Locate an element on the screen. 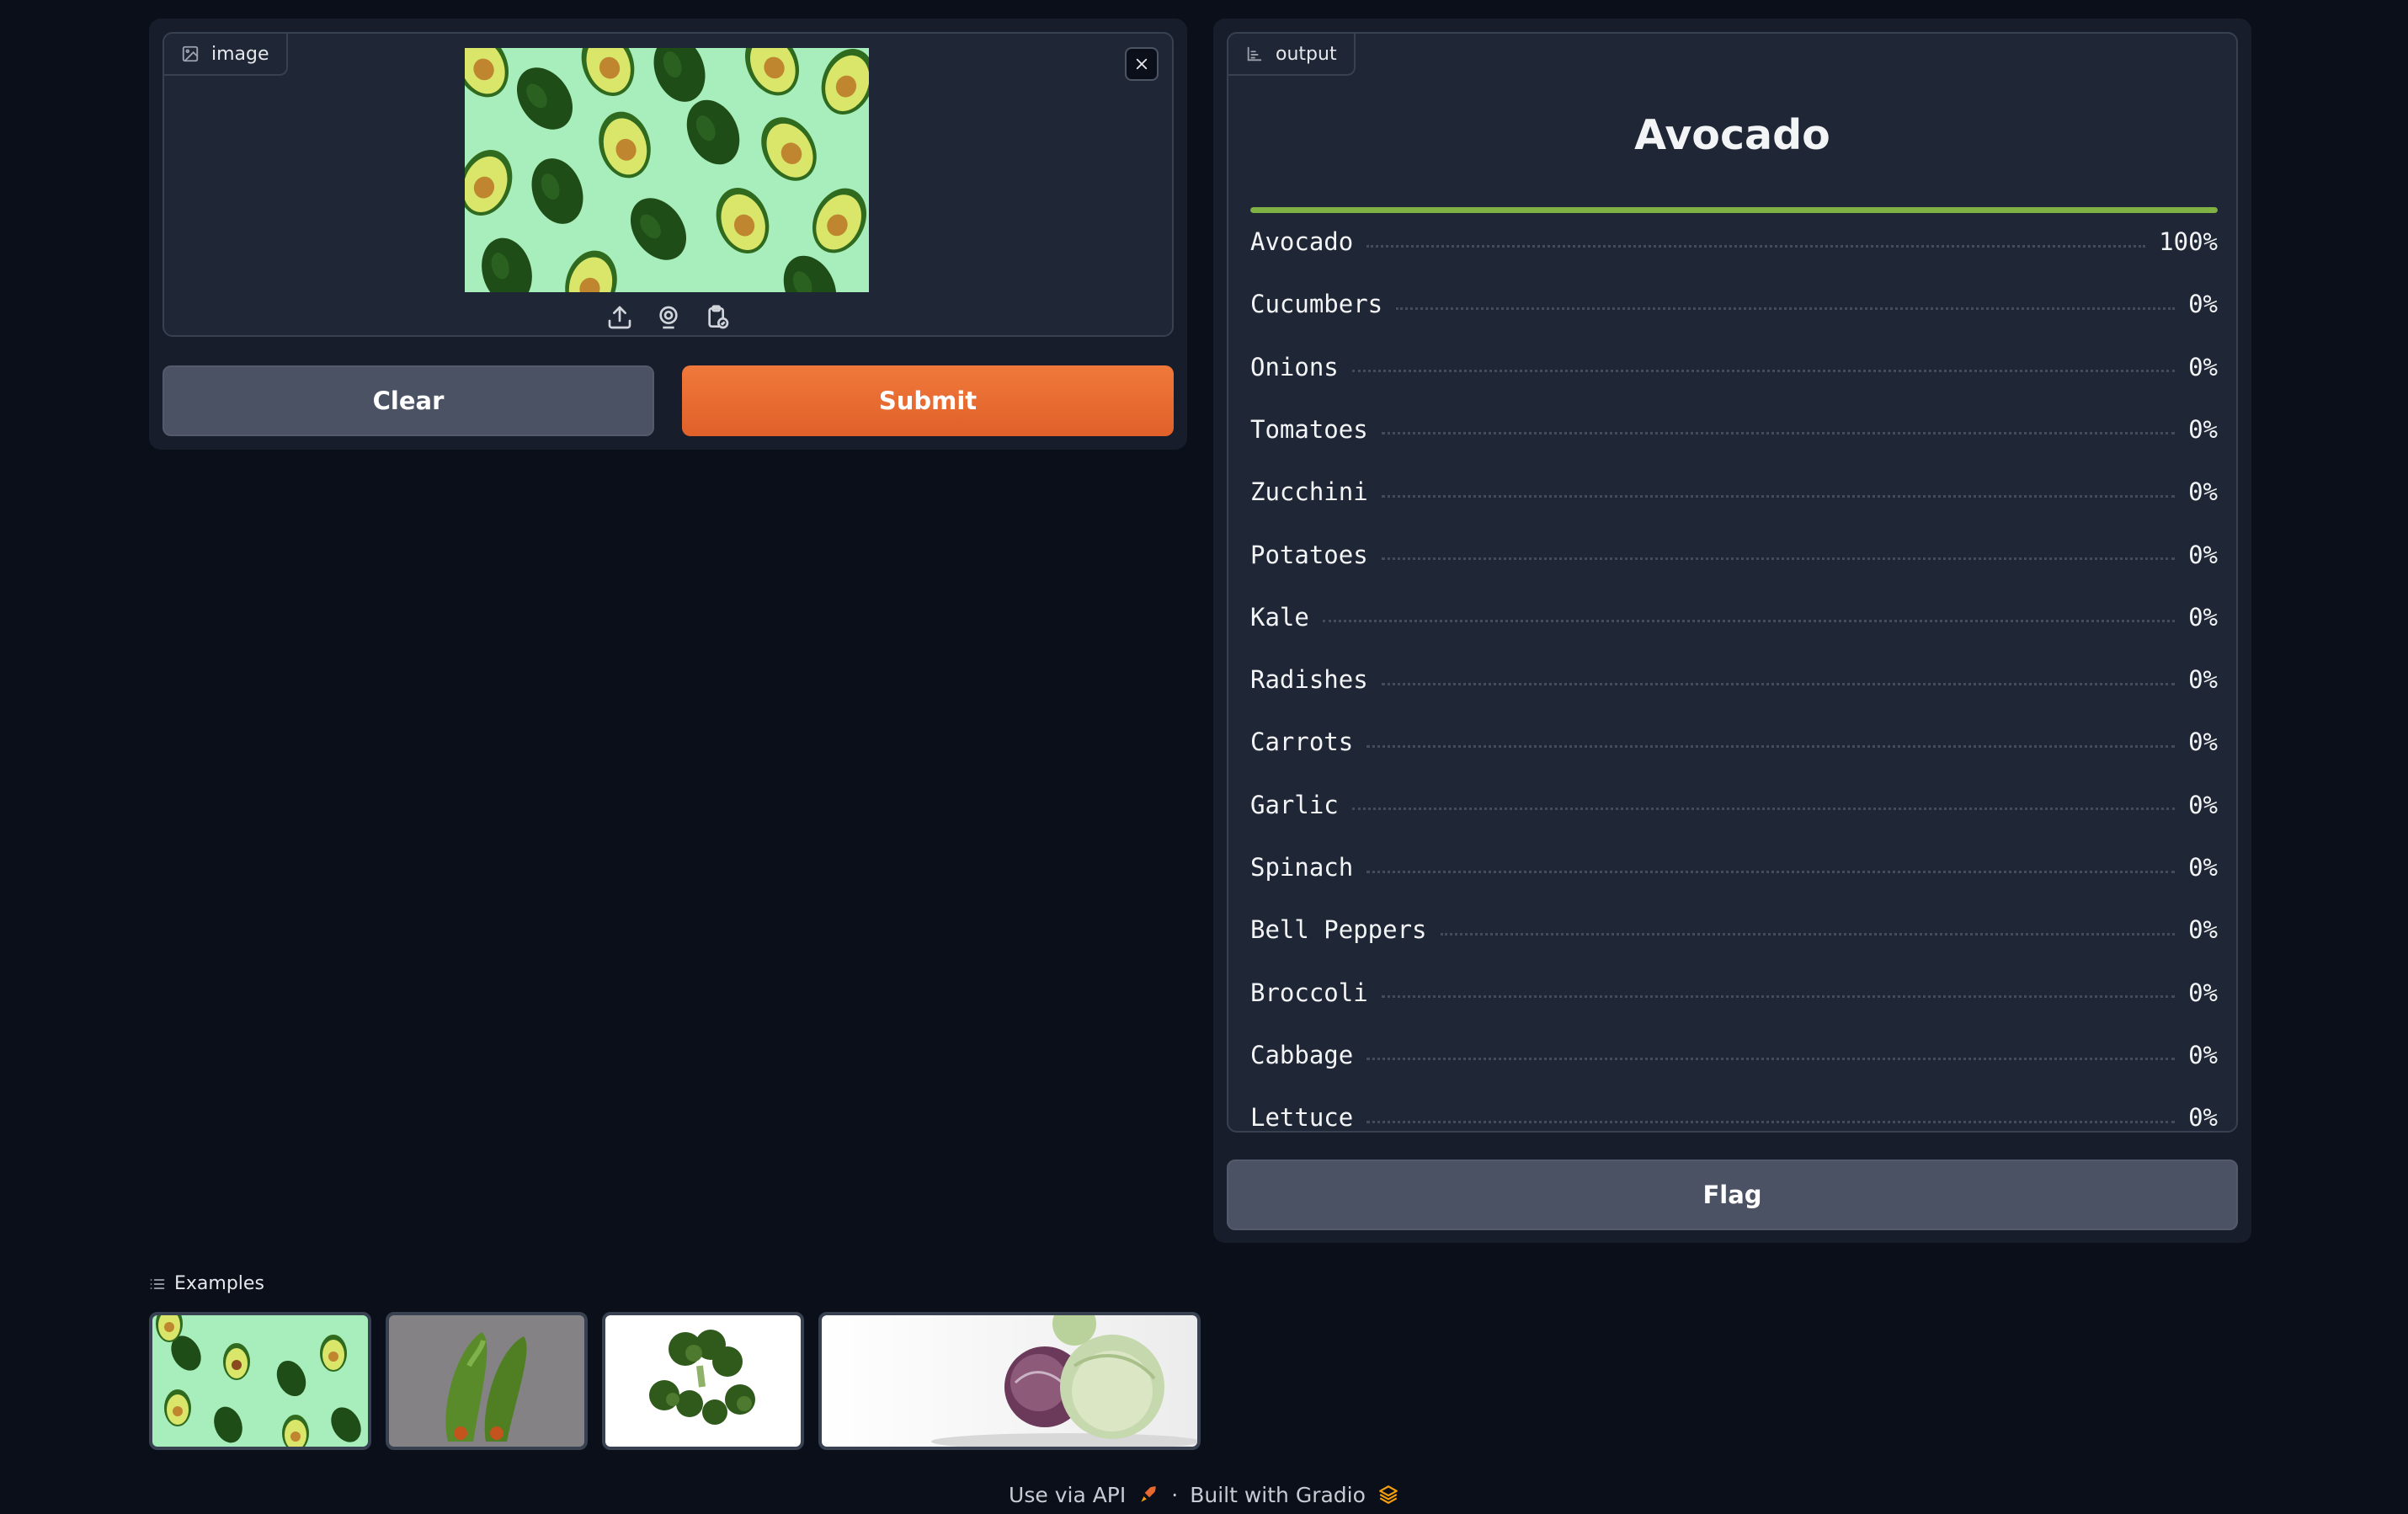 This screenshot has width=2408, height=1514. gradio-logo-icon is located at coordinates (1388, 1494).